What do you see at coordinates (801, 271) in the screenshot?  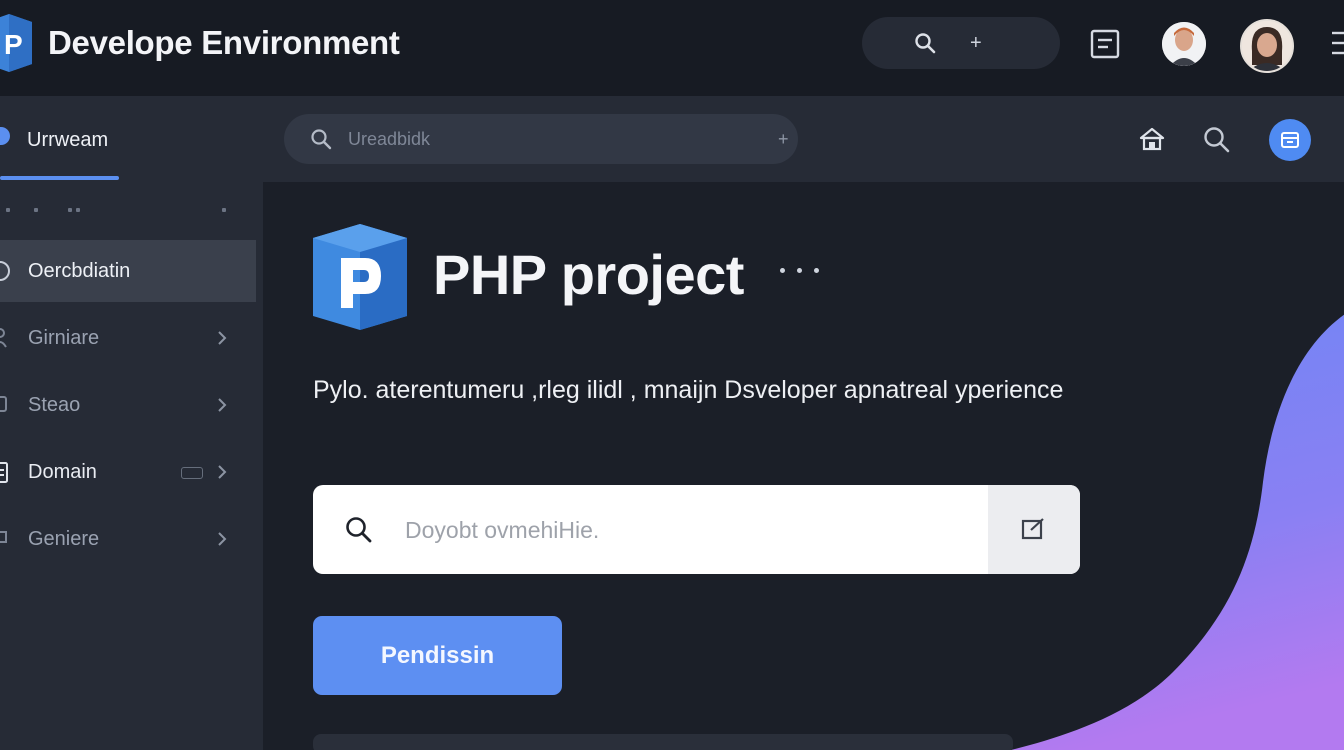 I see `more-options-icon` at bounding box center [801, 271].